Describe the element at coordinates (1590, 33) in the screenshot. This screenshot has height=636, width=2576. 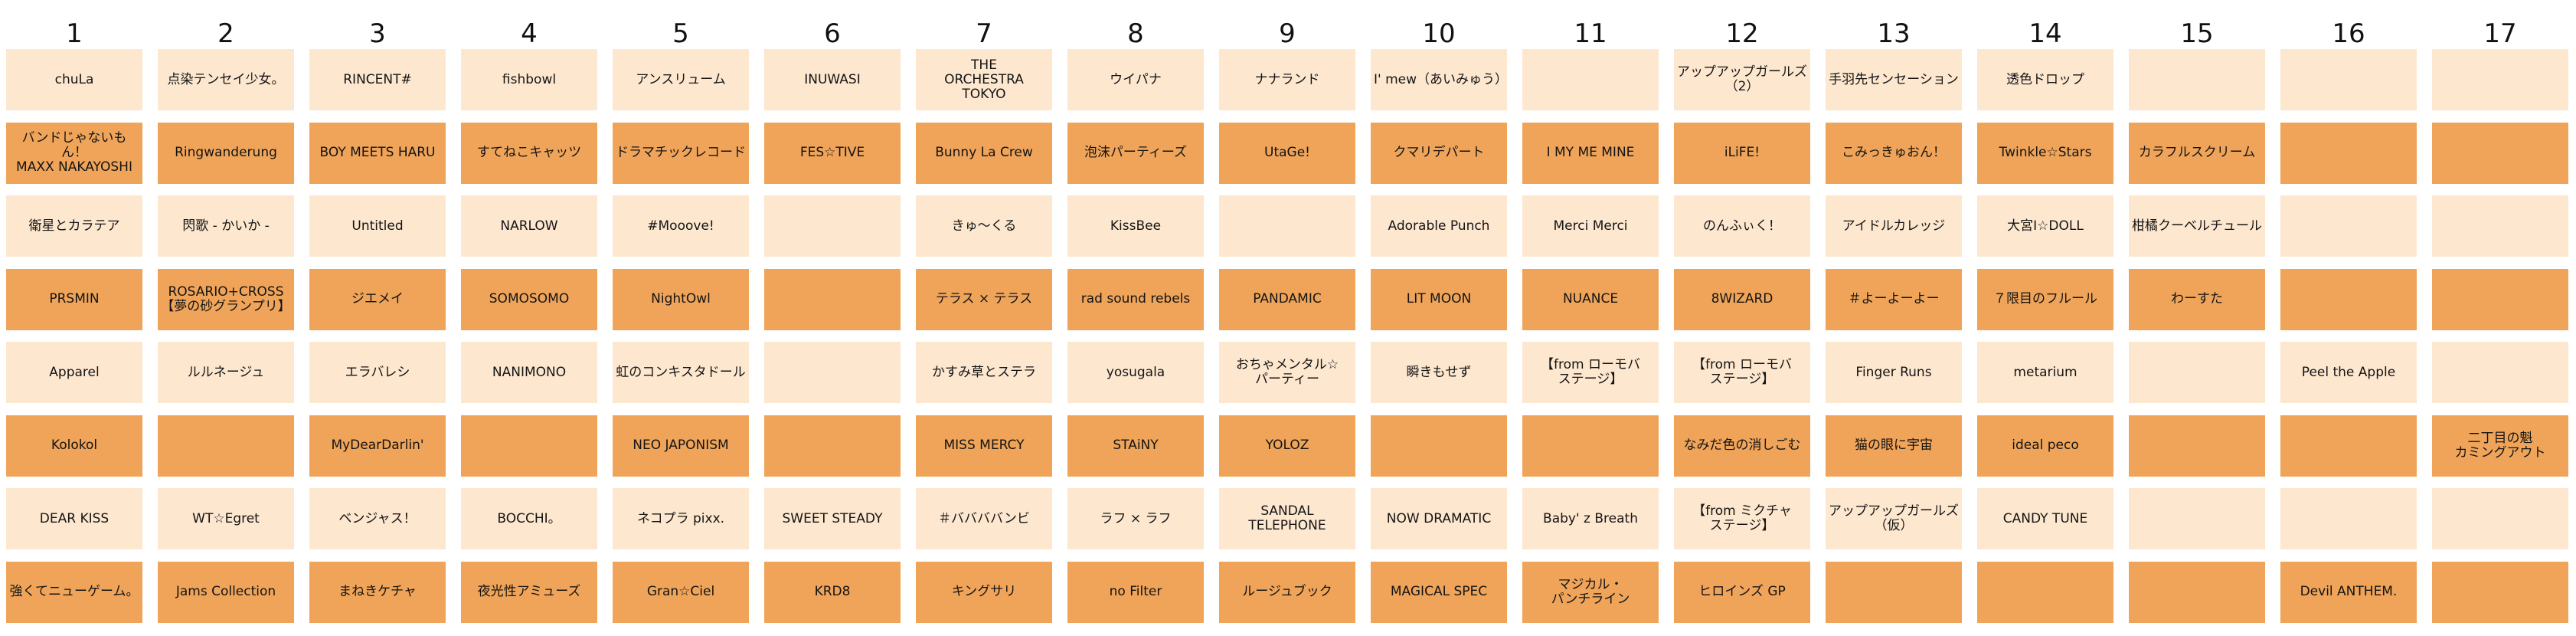
I see `column-header-11: 11` at that location.